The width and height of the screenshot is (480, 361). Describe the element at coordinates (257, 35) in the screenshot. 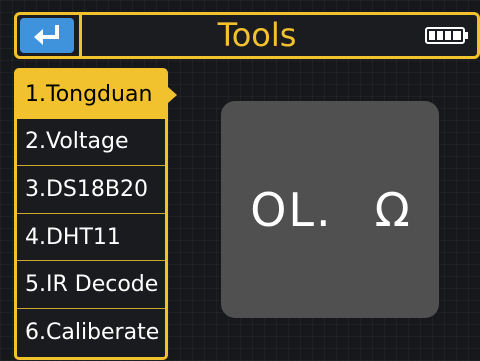

I see `page-title: Tools` at that location.